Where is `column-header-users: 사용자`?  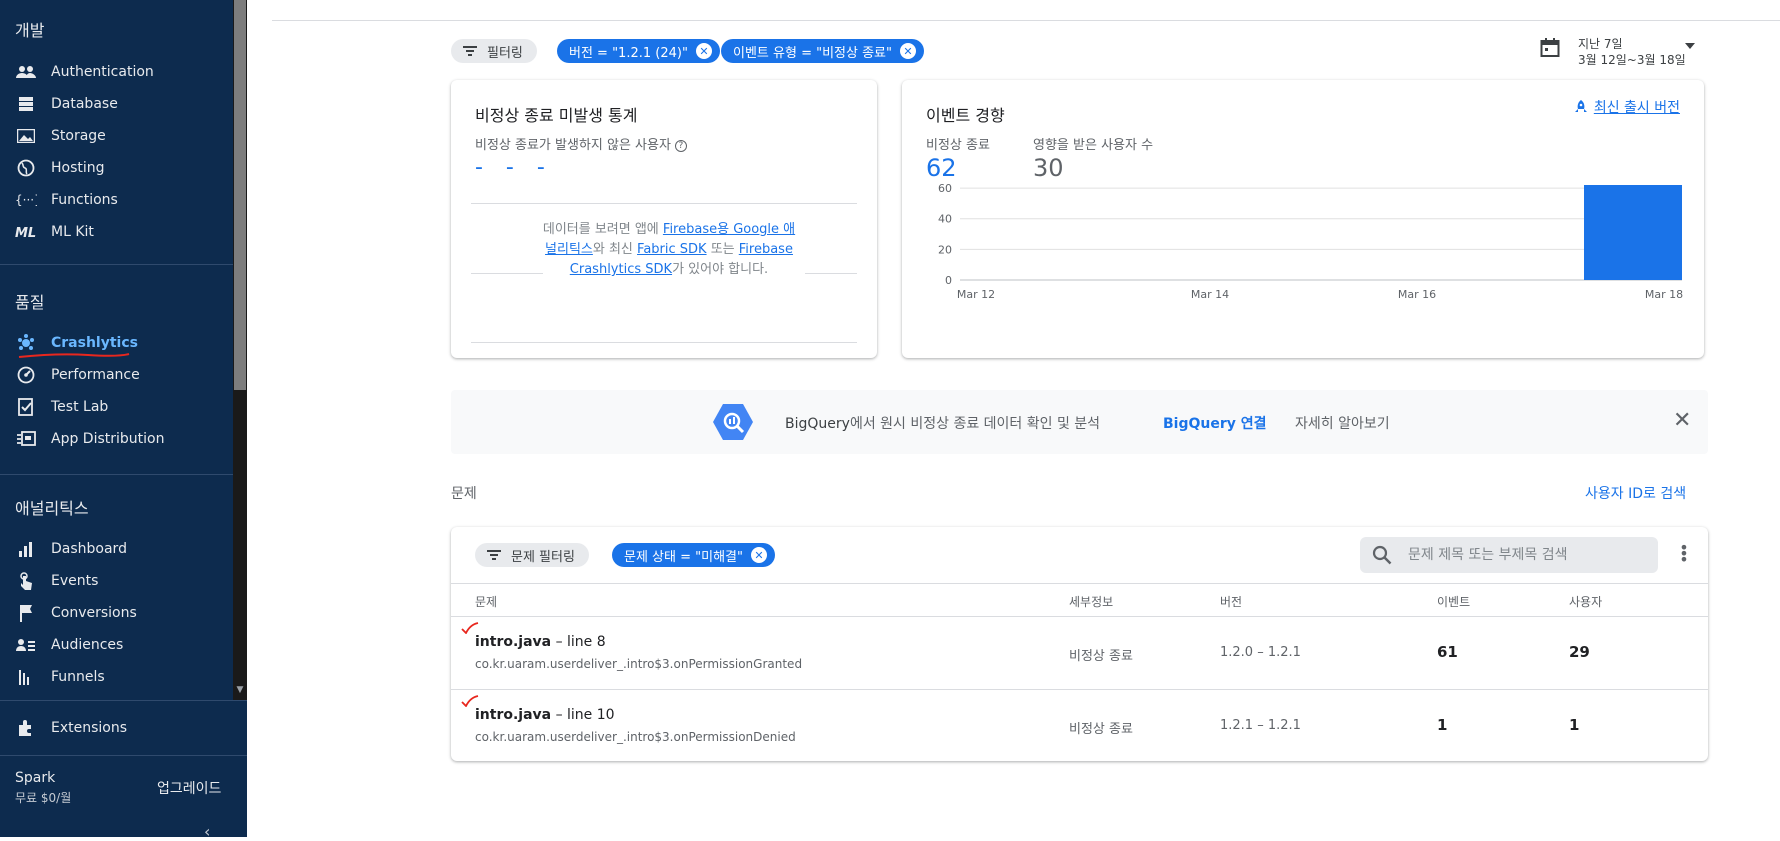
column-header-users: 사용자 is located at coordinates (1585, 601).